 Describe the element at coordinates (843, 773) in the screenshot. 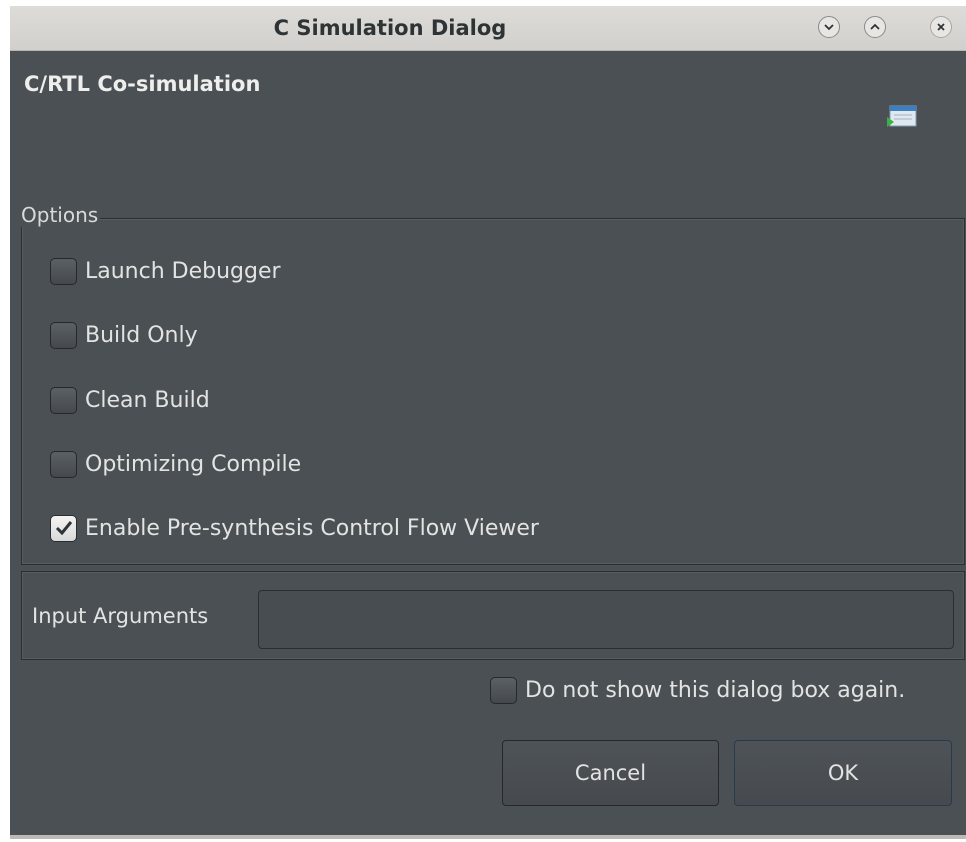

I see `ok-button: OK` at that location.